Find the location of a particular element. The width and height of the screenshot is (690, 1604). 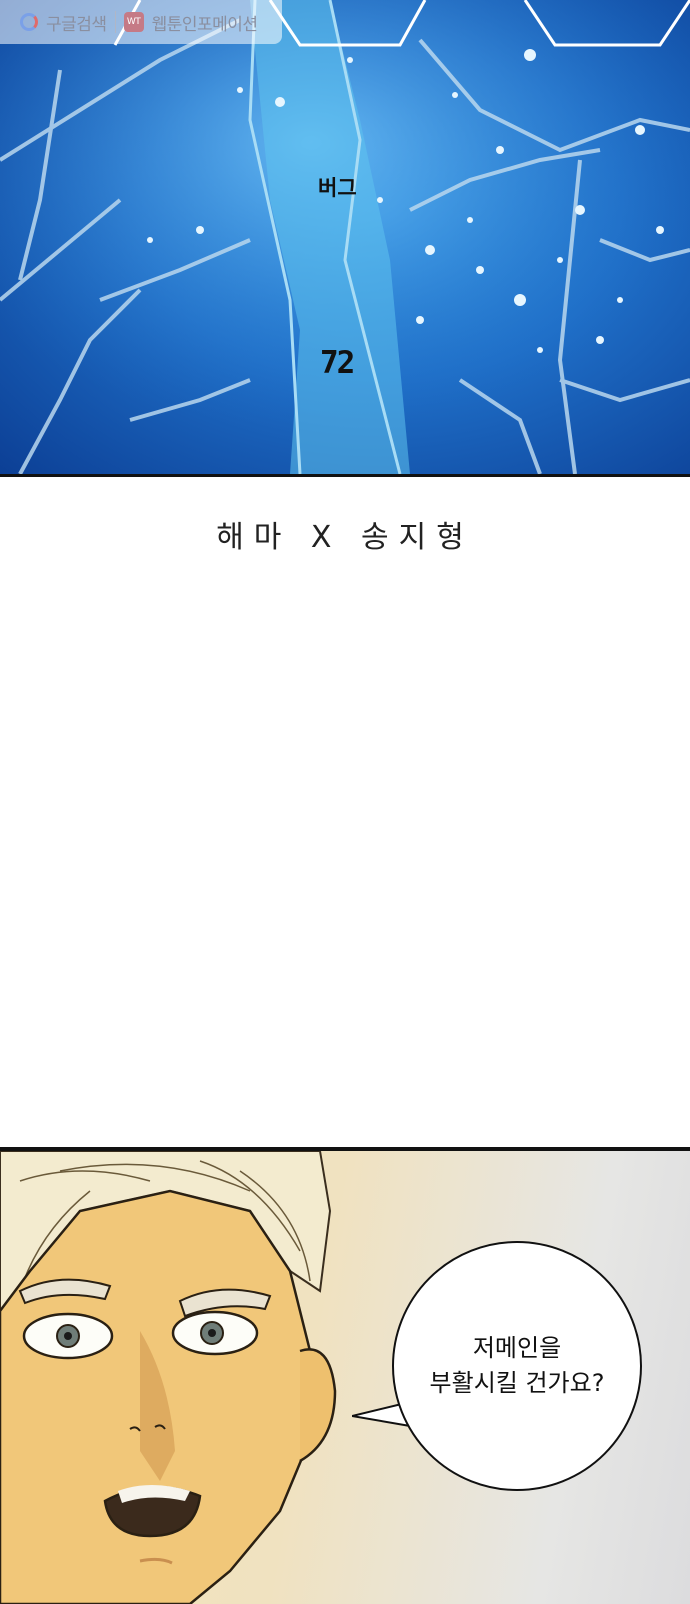

google-icon is located at coordinates (29, 22).